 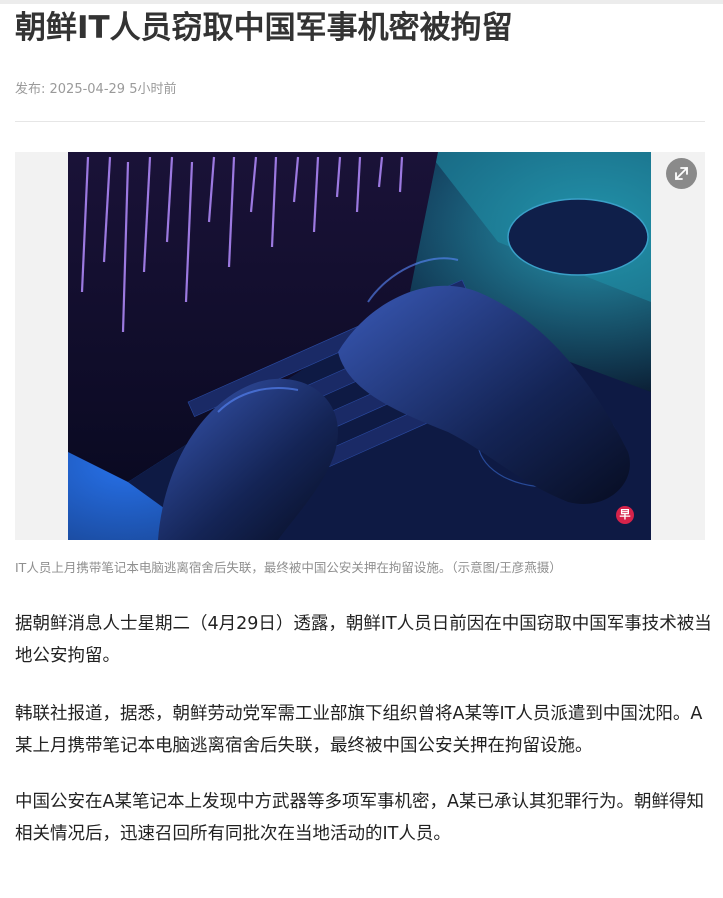 What do you see at coordinates (361, 2) in the screenshot?
I see `top-border` at bounding box center [361, 2].